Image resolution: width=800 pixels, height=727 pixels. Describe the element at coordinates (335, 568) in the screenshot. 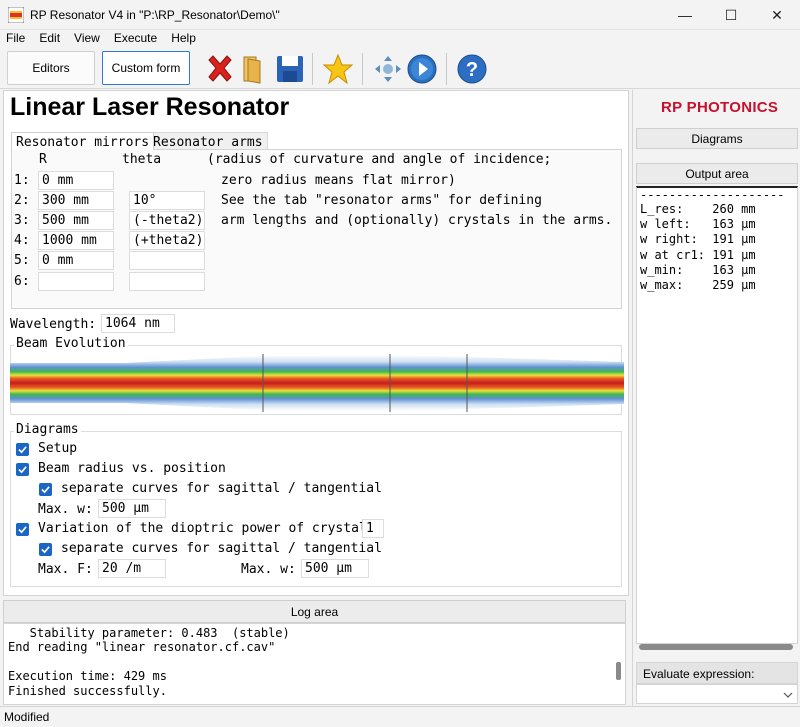

I see `max-w2-field: 500 µm` at that location.